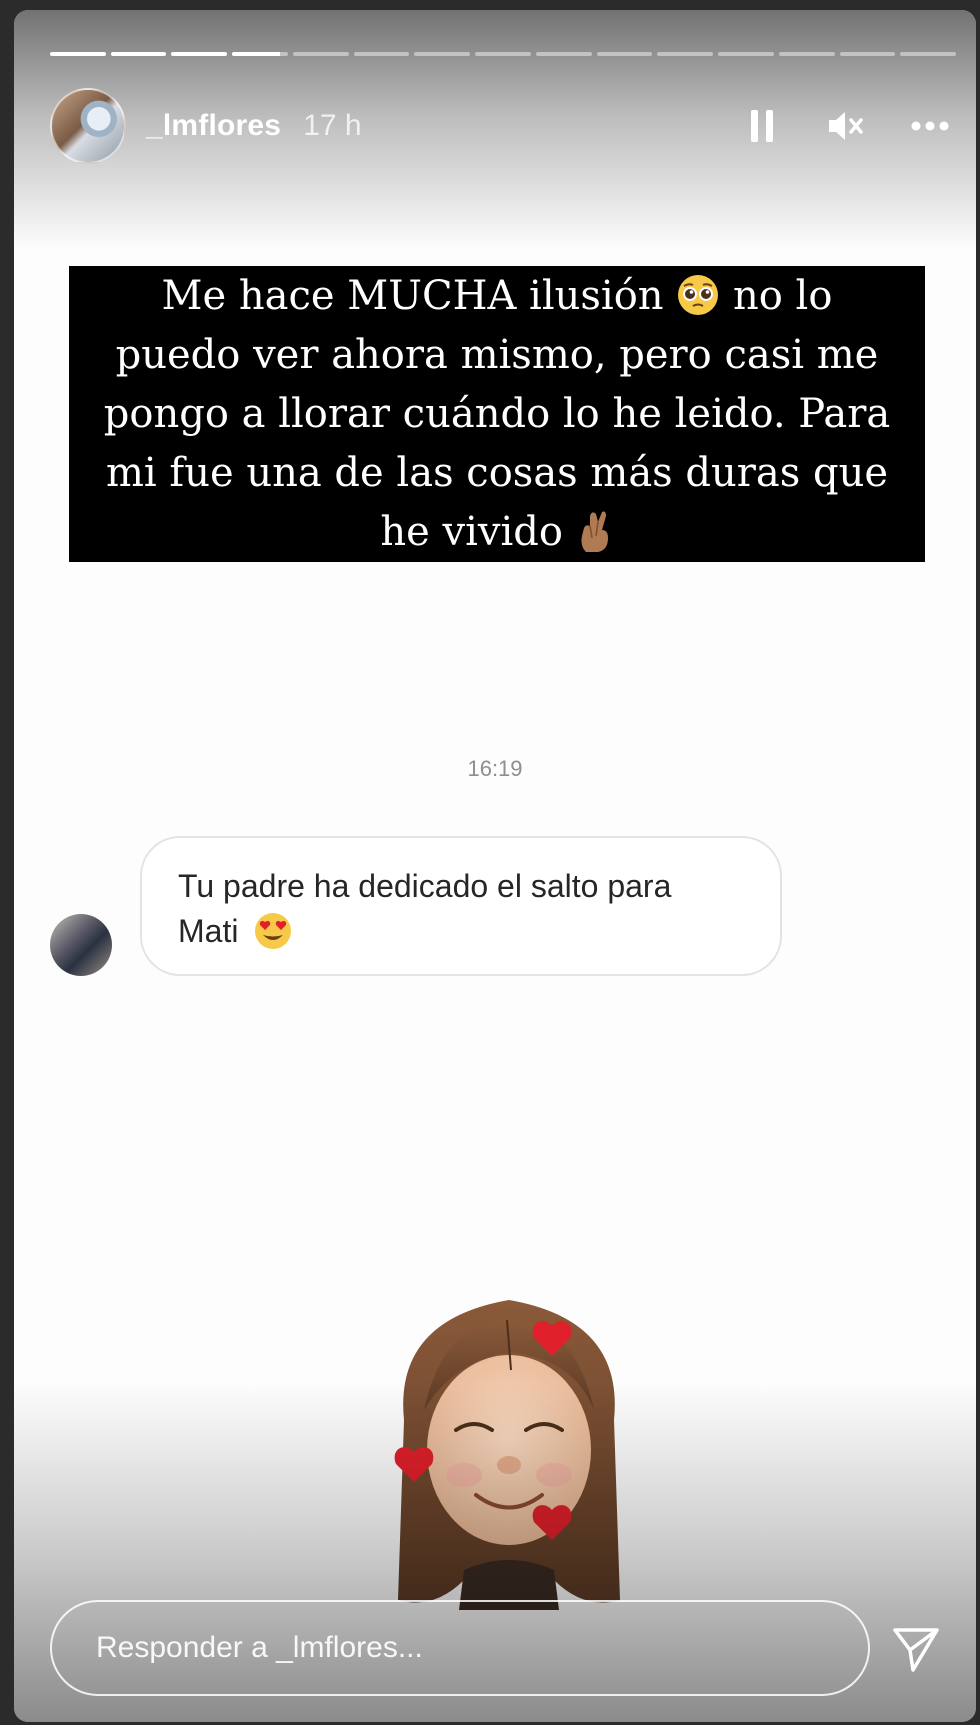 The width and height of the screenshot is (980, 1725). I want to click on pause-button, so click(762, 126).